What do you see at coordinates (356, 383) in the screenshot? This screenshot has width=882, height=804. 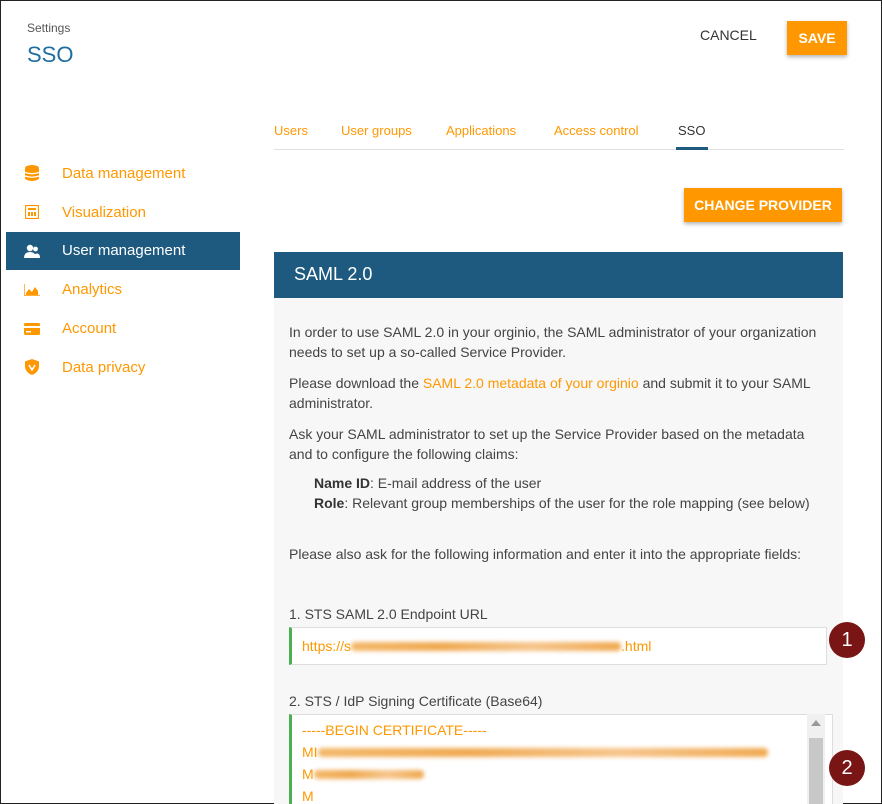 I see `download-prefix: Please download the` at bounding box center [356, 383].